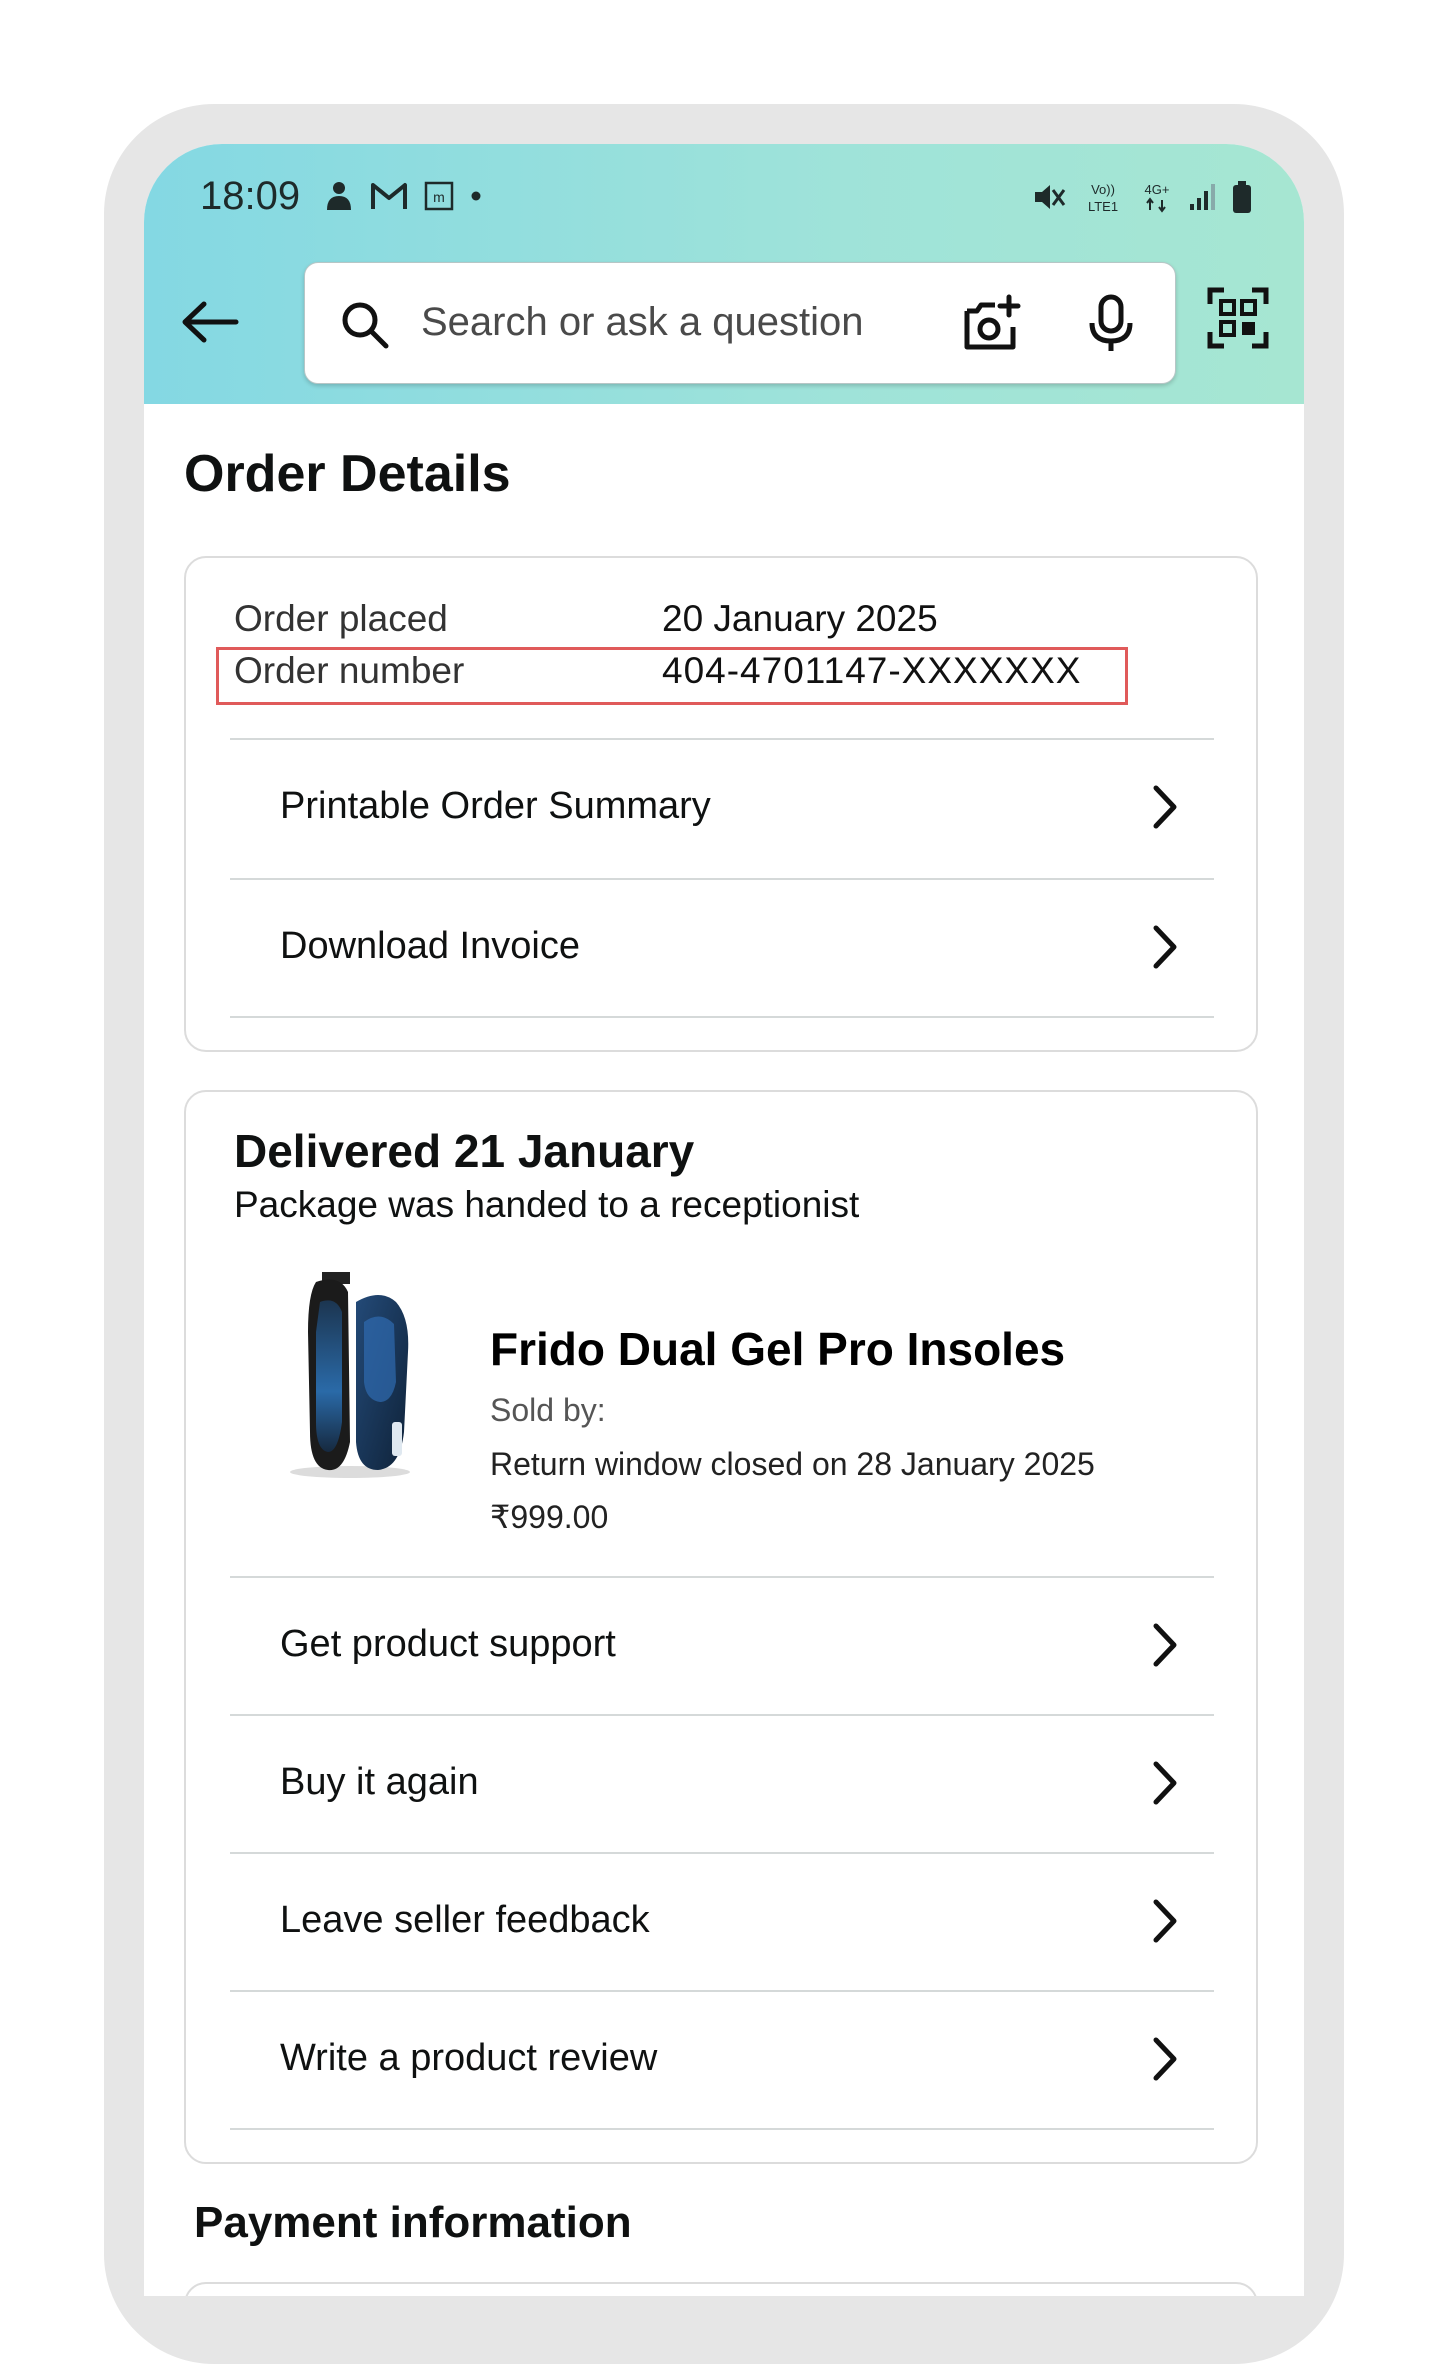 The width and height of the screenshot is (1448, 2364). What do you see at coordinates (1203, 197) in the screenshot?
I see `signal-icon` at bounding box center [1203, 197].